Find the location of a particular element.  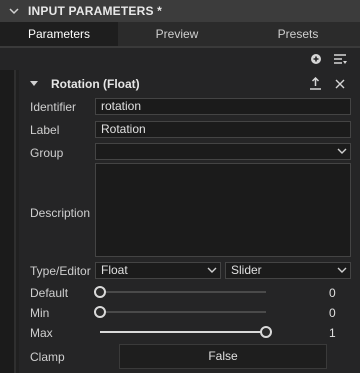

editor-select: Slider is located at coordinates (288, 270).